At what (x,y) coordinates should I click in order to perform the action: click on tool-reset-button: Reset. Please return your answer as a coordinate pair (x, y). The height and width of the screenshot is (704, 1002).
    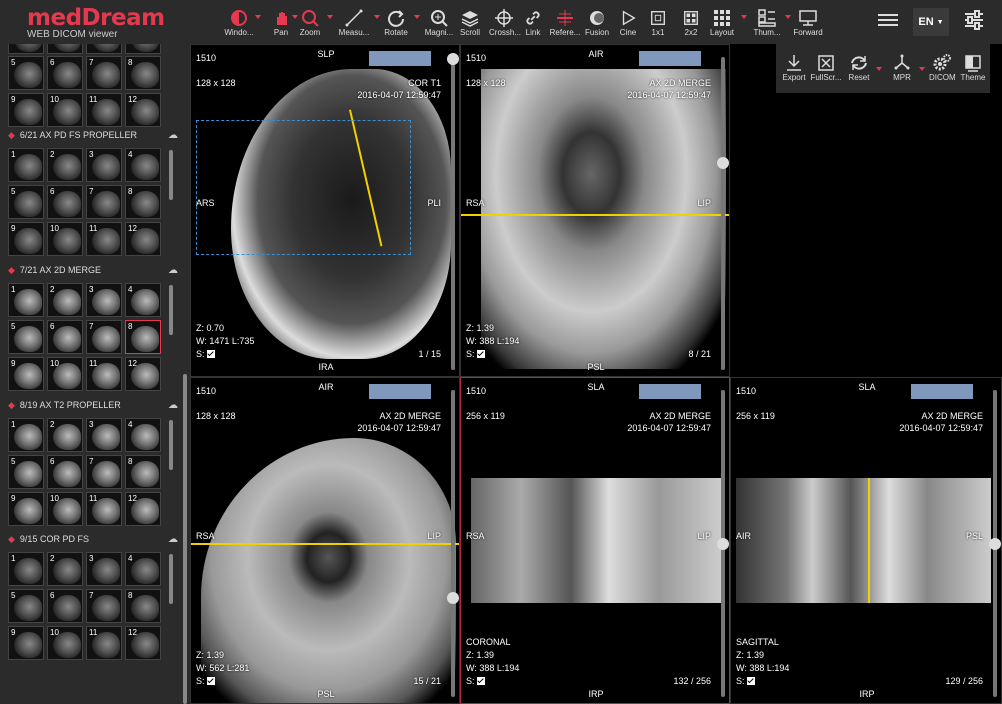
    Looking at the image, I should click on (859, 70).